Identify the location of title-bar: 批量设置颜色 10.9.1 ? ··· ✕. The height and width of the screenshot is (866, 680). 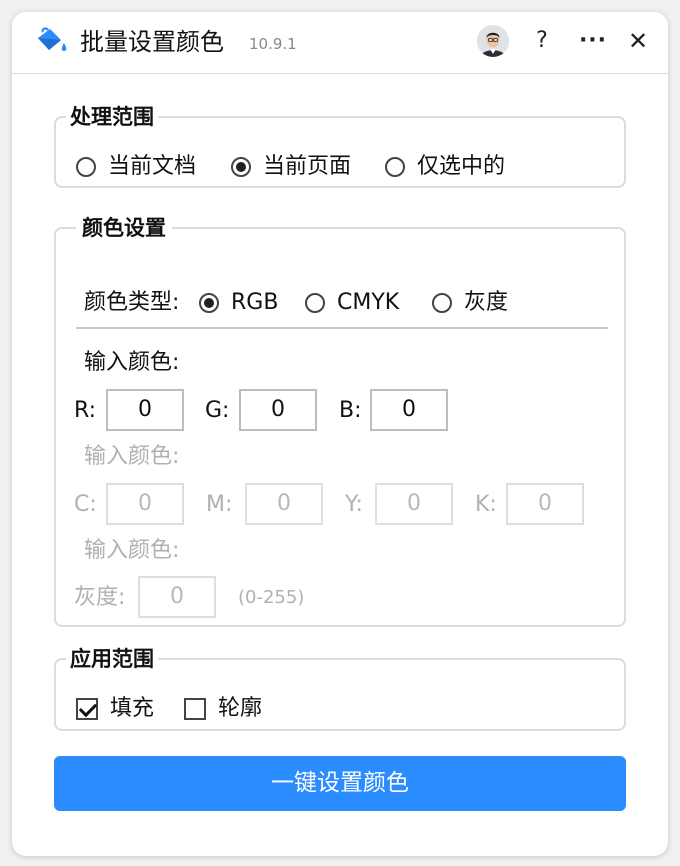
(340, 43).